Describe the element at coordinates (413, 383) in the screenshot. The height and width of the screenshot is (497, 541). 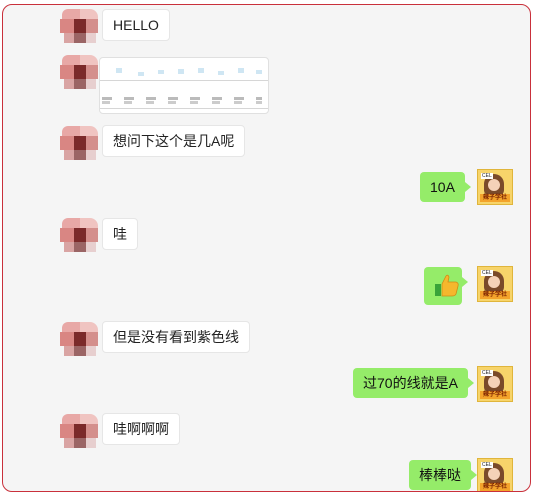
I see `my-message-bubble: 过70的线就是A` at that location.